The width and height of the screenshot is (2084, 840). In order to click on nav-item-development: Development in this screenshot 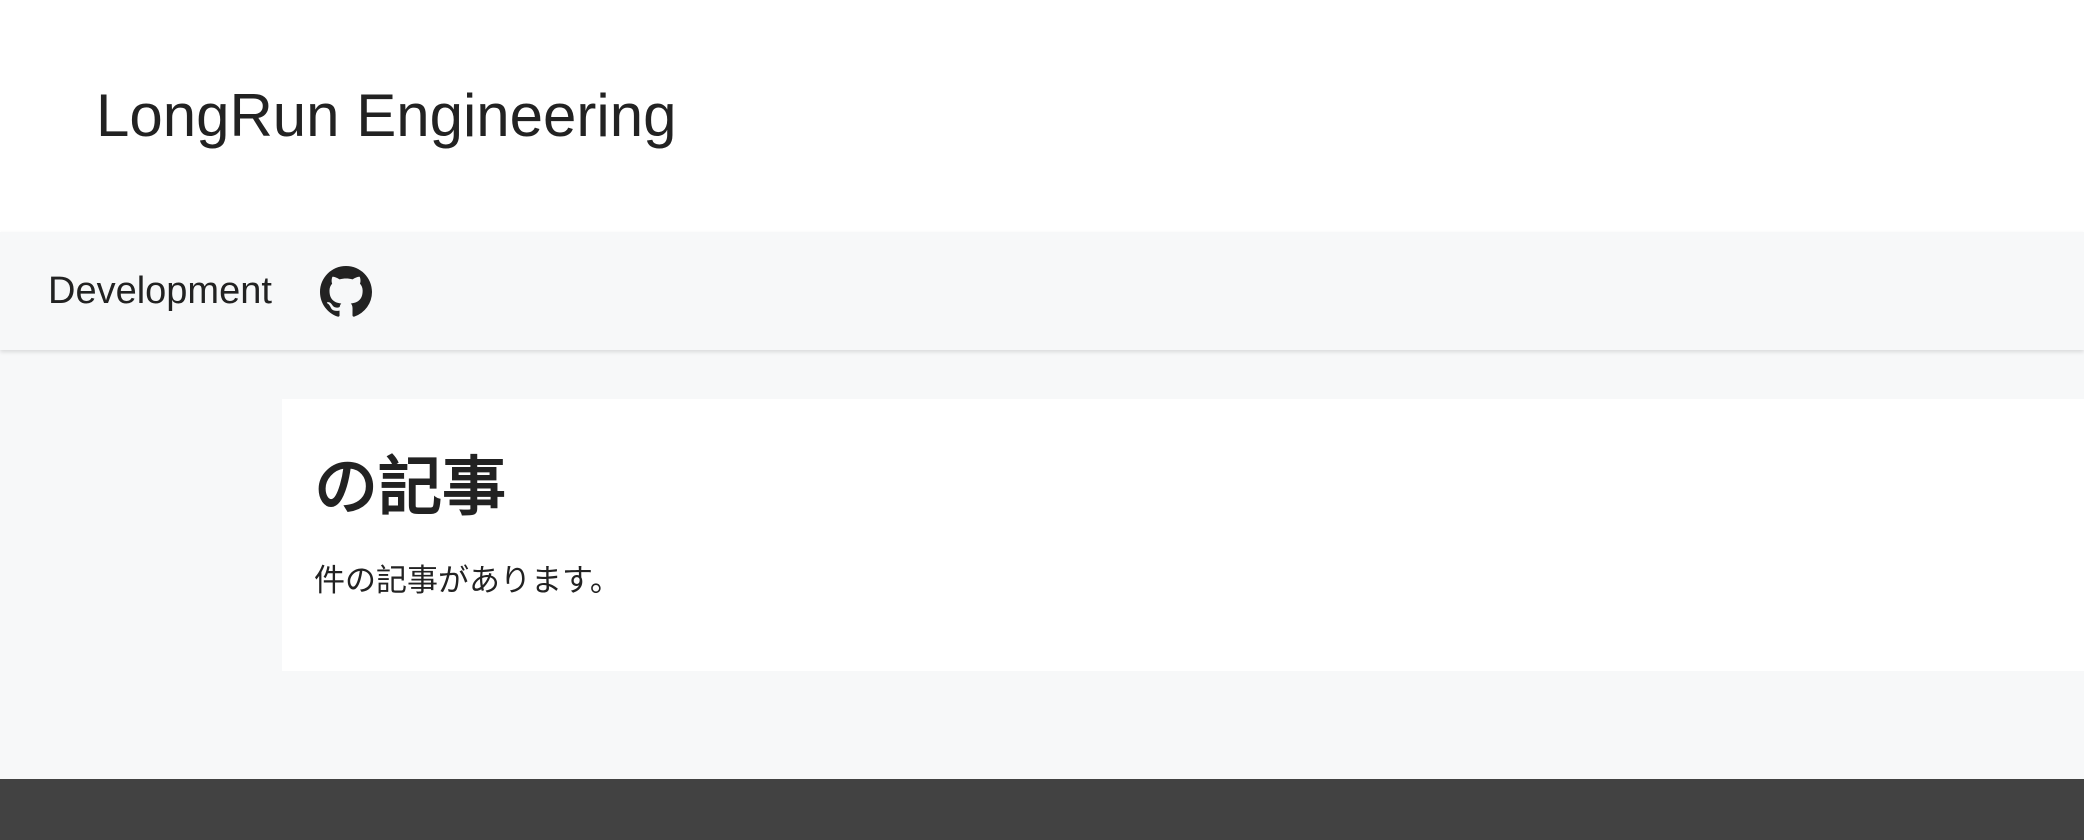, I will do `click(160, 291)`.